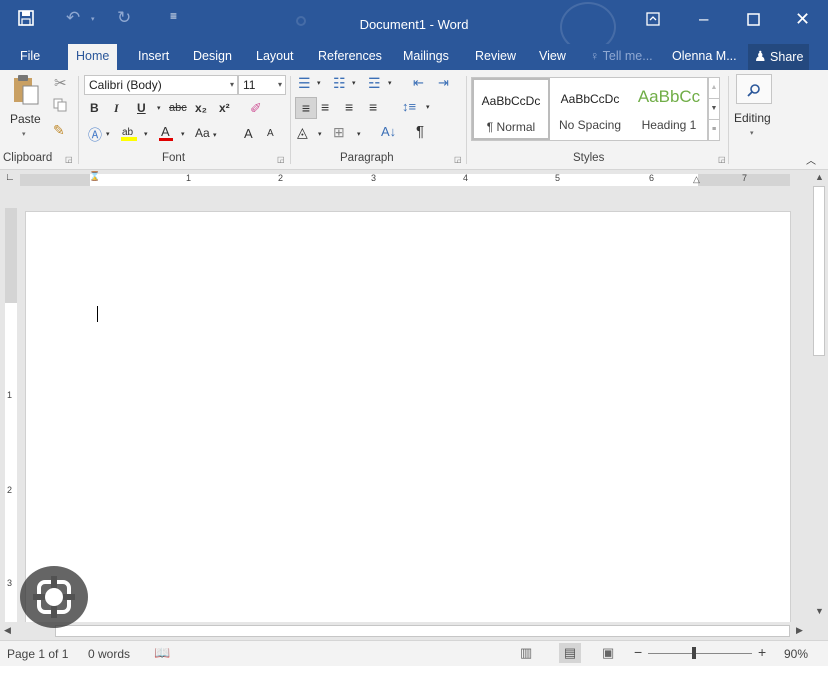 This screenshot has width=828, height=673. Describe the element at coordinates (802, 19) in the screenshot. I see `close-icon: ✕` at that location.